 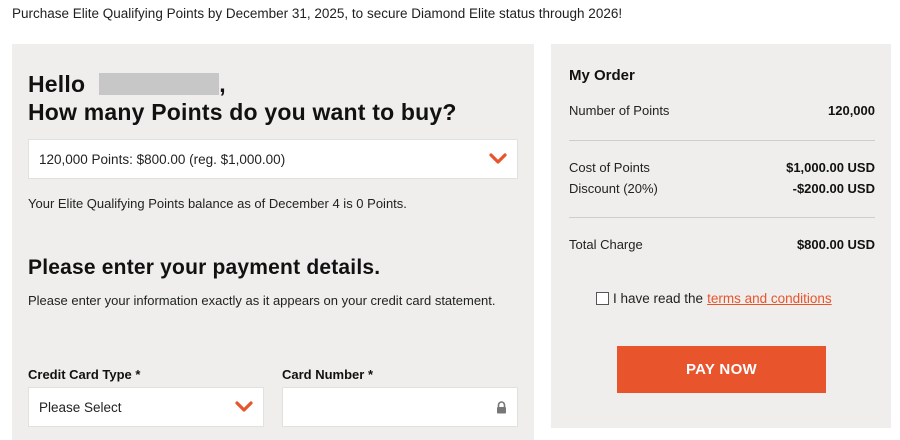 What do you see at coordinates (658, 298) in the screenshot?
I see `terms-text: I have read the` at bounding box center [658, 298].